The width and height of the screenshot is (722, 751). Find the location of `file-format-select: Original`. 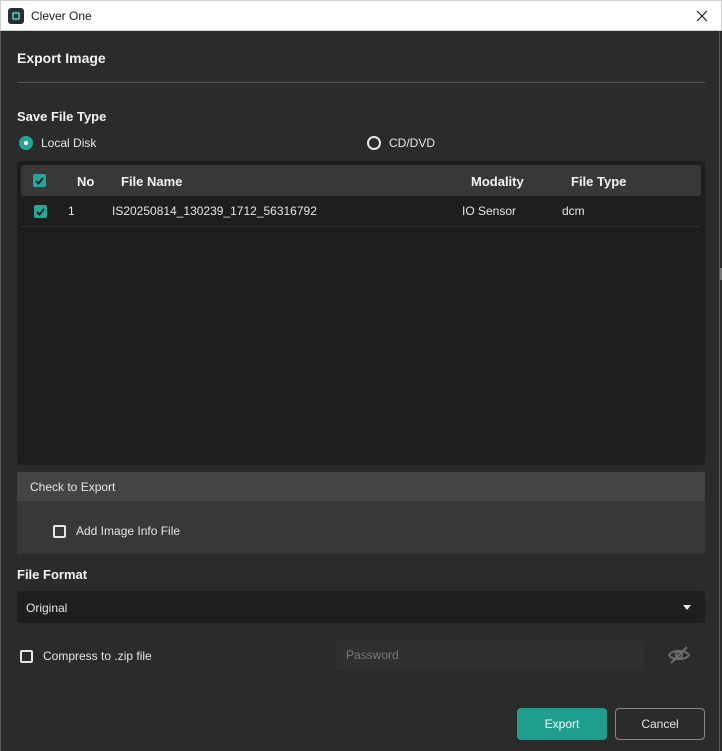

file-format-select: Original is located at coordinates (361, 607).